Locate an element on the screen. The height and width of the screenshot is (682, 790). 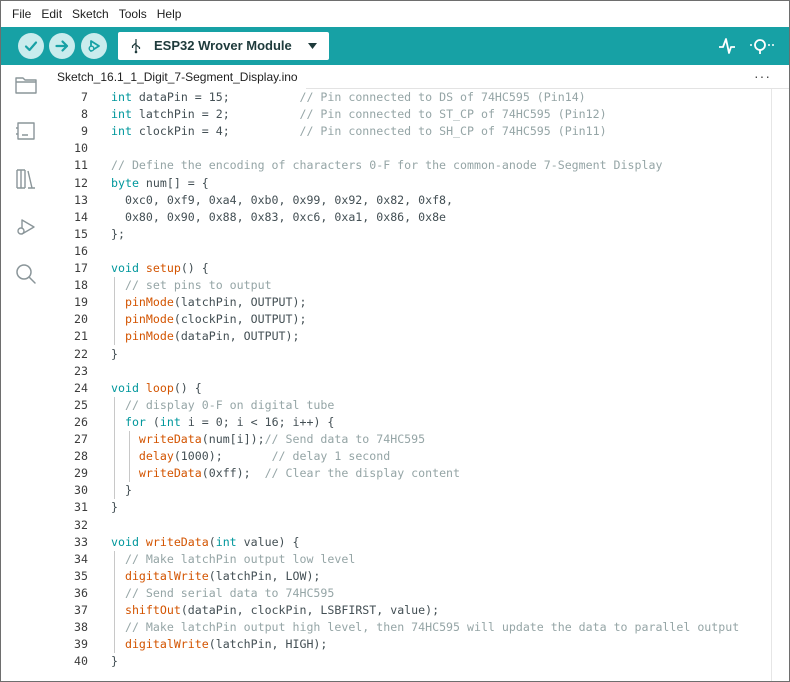
arrow-right-icon is located at coordinates (62, 46).